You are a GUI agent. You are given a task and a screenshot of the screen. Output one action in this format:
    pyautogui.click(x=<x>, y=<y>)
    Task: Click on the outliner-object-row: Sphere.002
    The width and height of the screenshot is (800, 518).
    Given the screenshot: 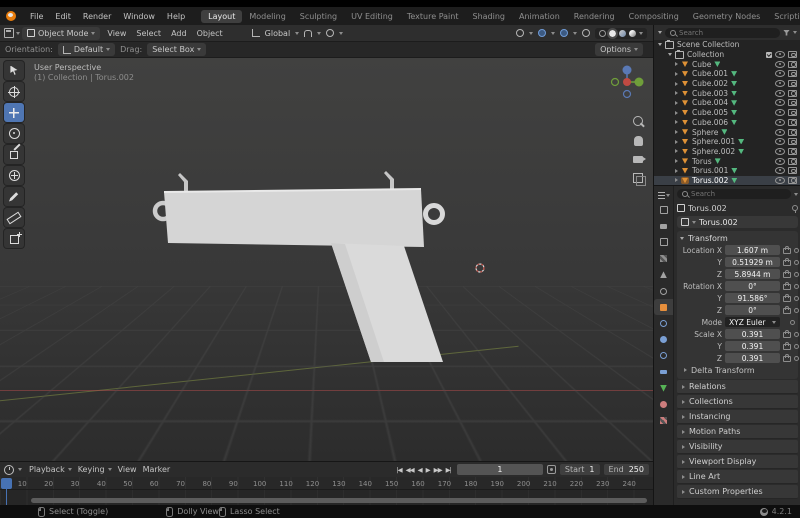 What is the action you would take?
    pyautogui.click(x=727, y=152)
    